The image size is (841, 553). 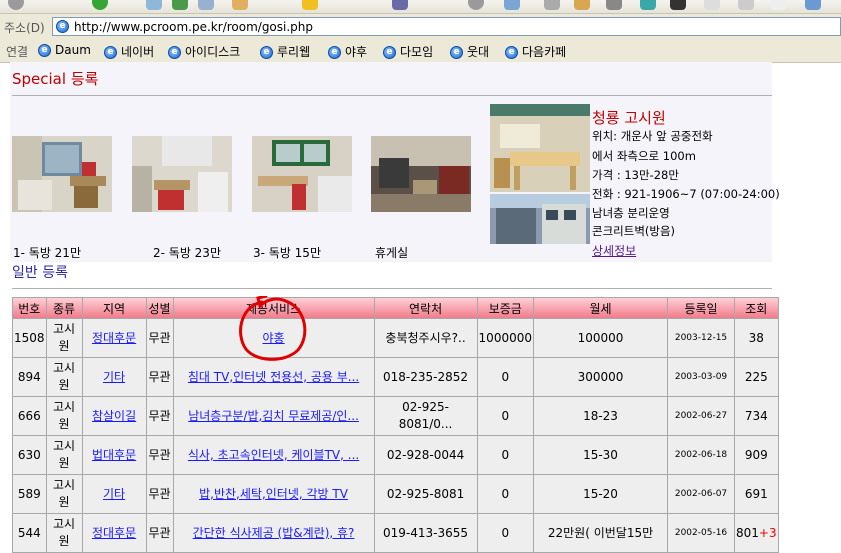 I want to click on header-service: 제공서비스, so click(x=273, y=308).